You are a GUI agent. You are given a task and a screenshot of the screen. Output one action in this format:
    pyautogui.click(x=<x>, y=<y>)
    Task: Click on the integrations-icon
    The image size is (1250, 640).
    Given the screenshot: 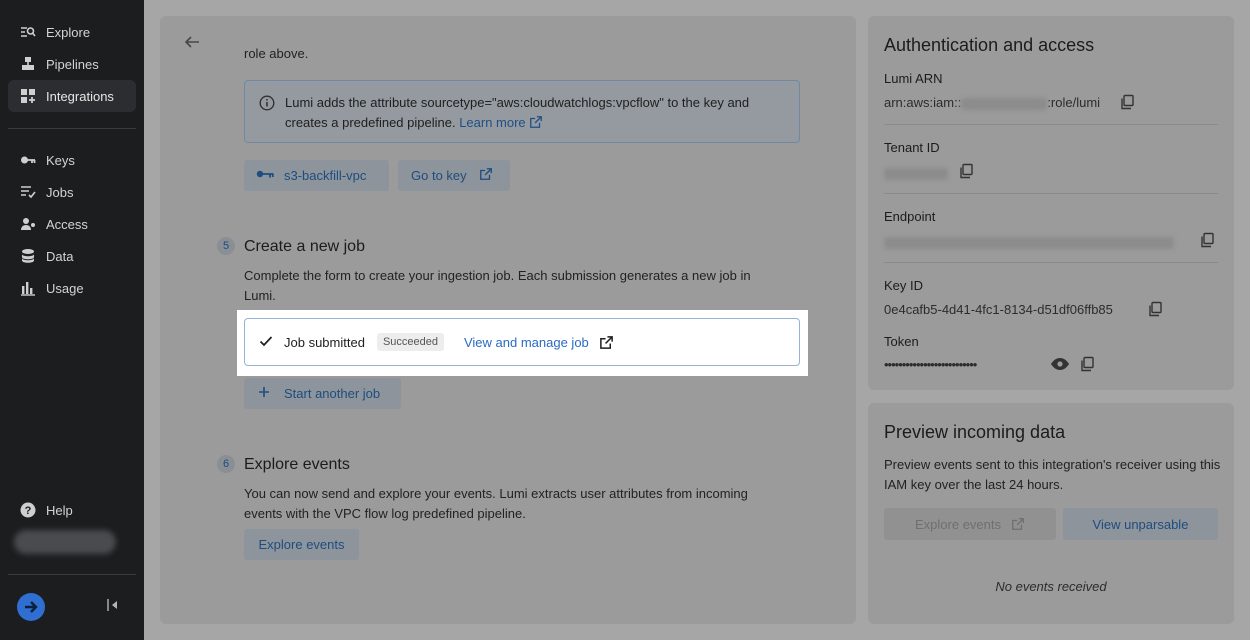 What is the action you would take?
    pyautogui.click(x=28, y=96)
    